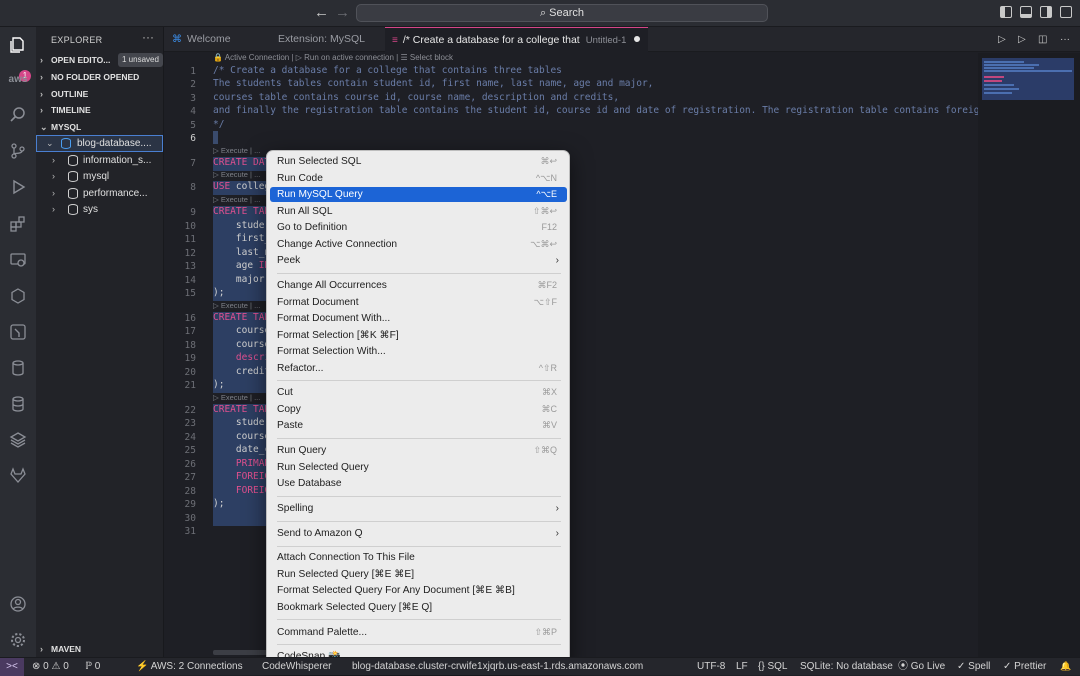  Describe the element at coordinates (846, 666) in the screenshot. I see `sqlite-status: SQLite: No database` at that location.